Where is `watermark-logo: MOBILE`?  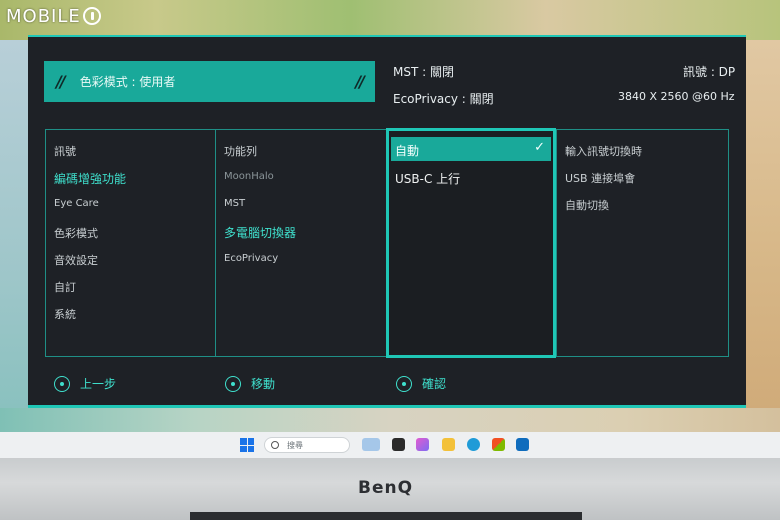
watermark-logo: MOBILE is located at coordinates (53, 16).